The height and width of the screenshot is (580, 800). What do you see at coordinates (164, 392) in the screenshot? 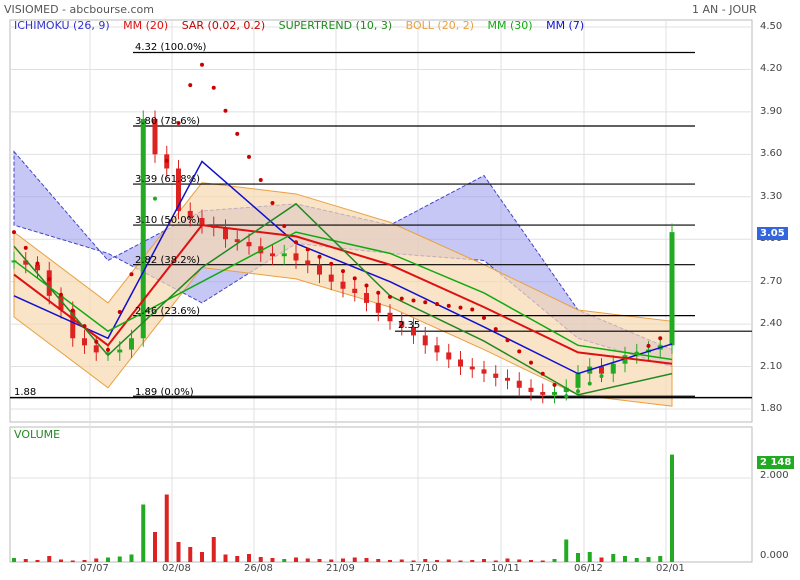
I see `fib-label-0: 1.89 (0.0%)` at bounding box center [164, 392].